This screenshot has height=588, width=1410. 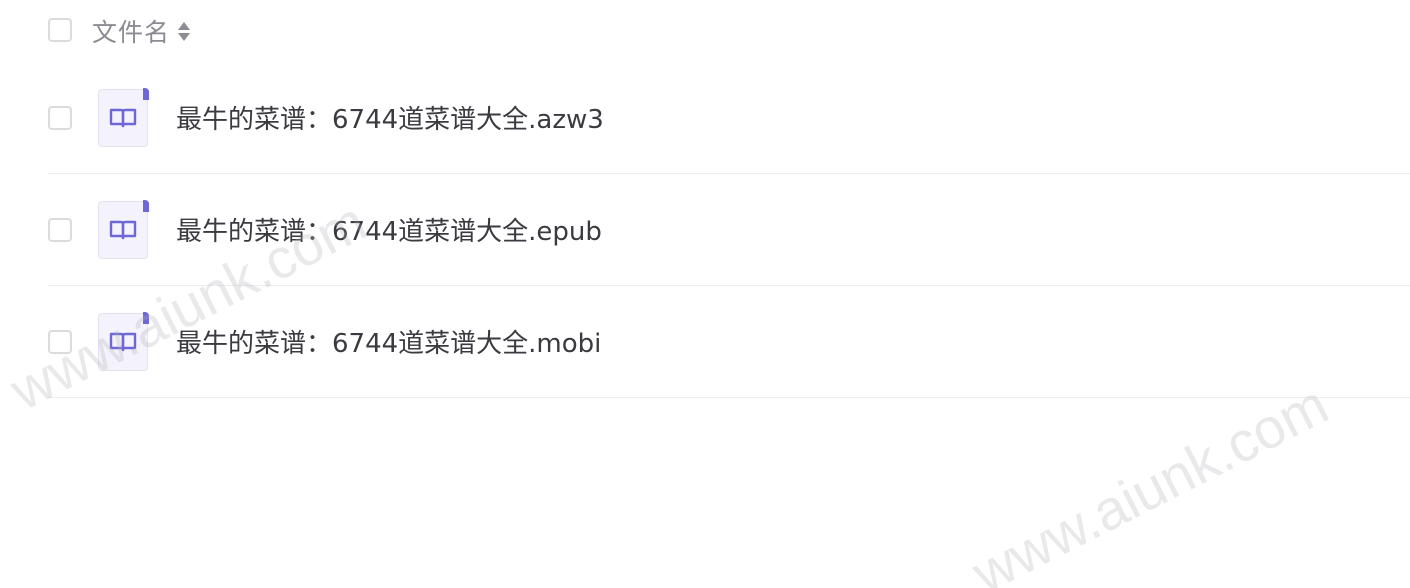 What do you see at coordinates (389, 229) in the screenshot?
I see `file-name: 最牛的菜谱：6744道菜谱大全.epub` at bounding box center [389, 229].